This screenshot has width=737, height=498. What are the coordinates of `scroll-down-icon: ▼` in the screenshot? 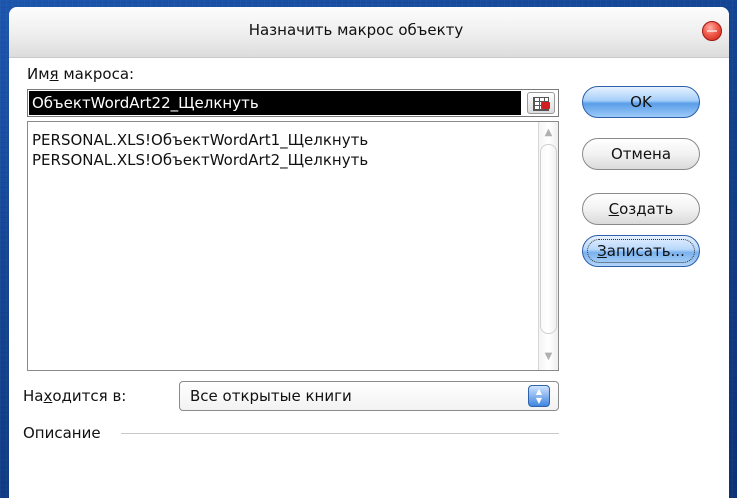 It's located at (548, 357).